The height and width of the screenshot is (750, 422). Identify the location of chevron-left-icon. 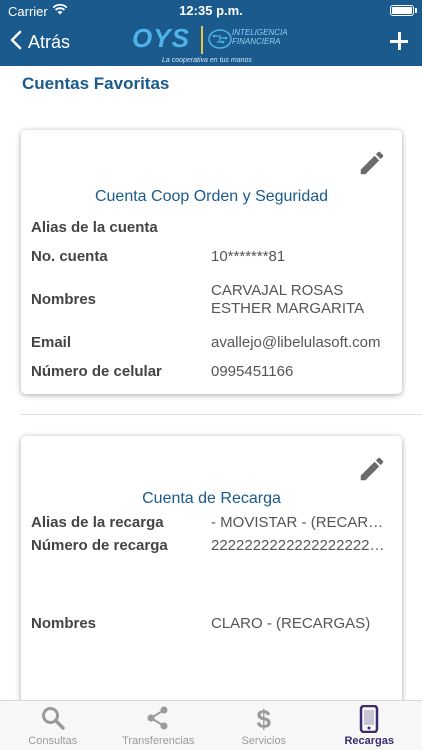
(16, 42).